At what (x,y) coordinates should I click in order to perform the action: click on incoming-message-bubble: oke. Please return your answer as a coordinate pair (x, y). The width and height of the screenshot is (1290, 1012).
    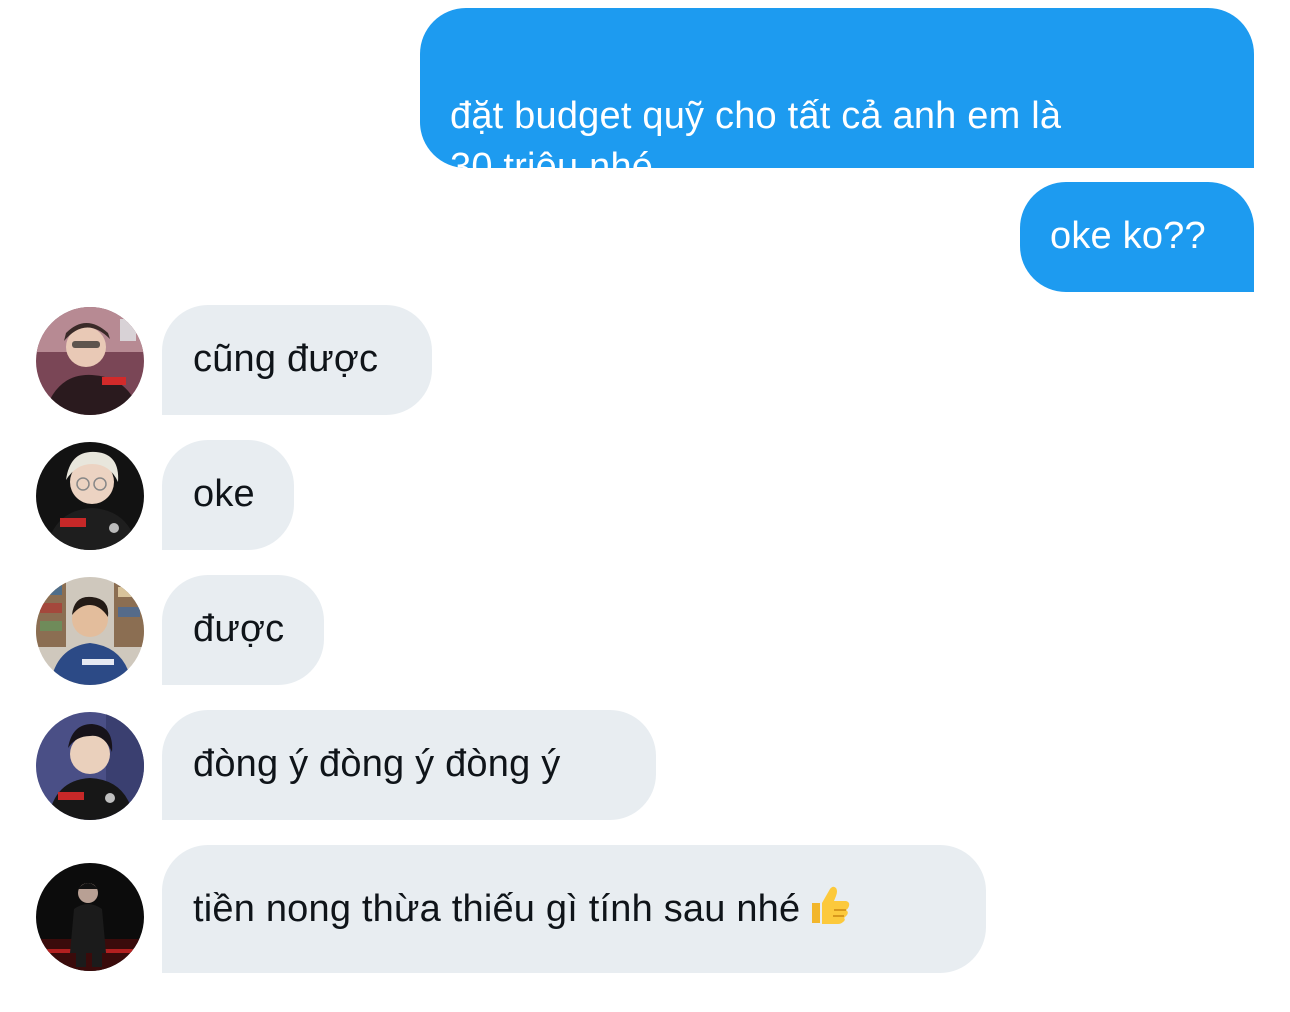
    Looking at the image, I should click on (228, 495).